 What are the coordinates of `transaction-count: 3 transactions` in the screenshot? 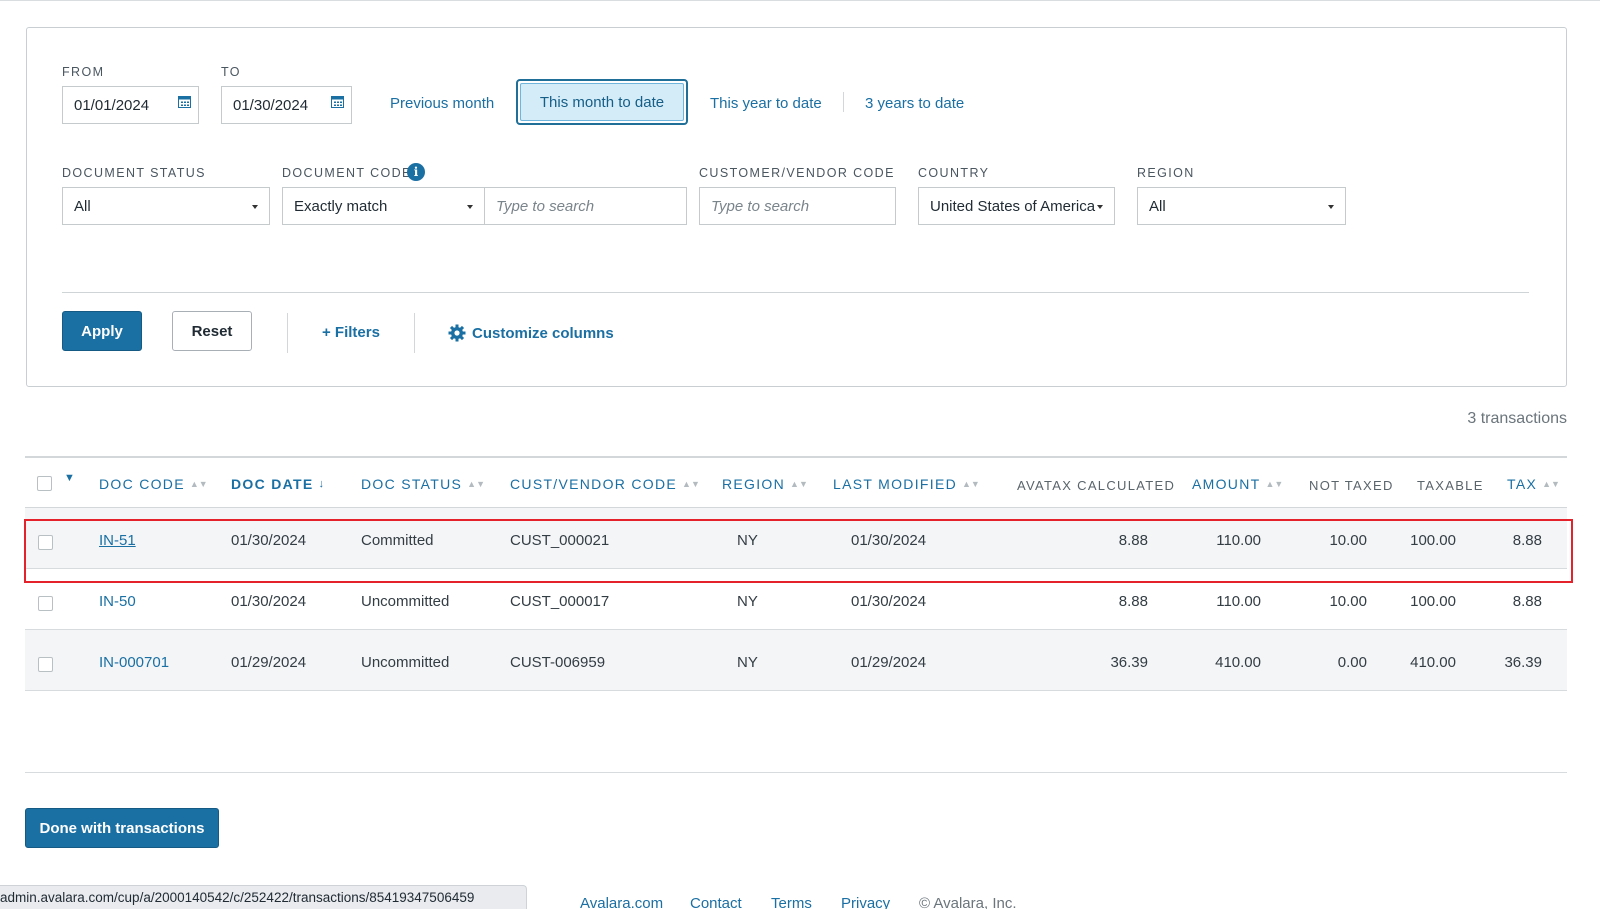 It's located at (1517, 418).